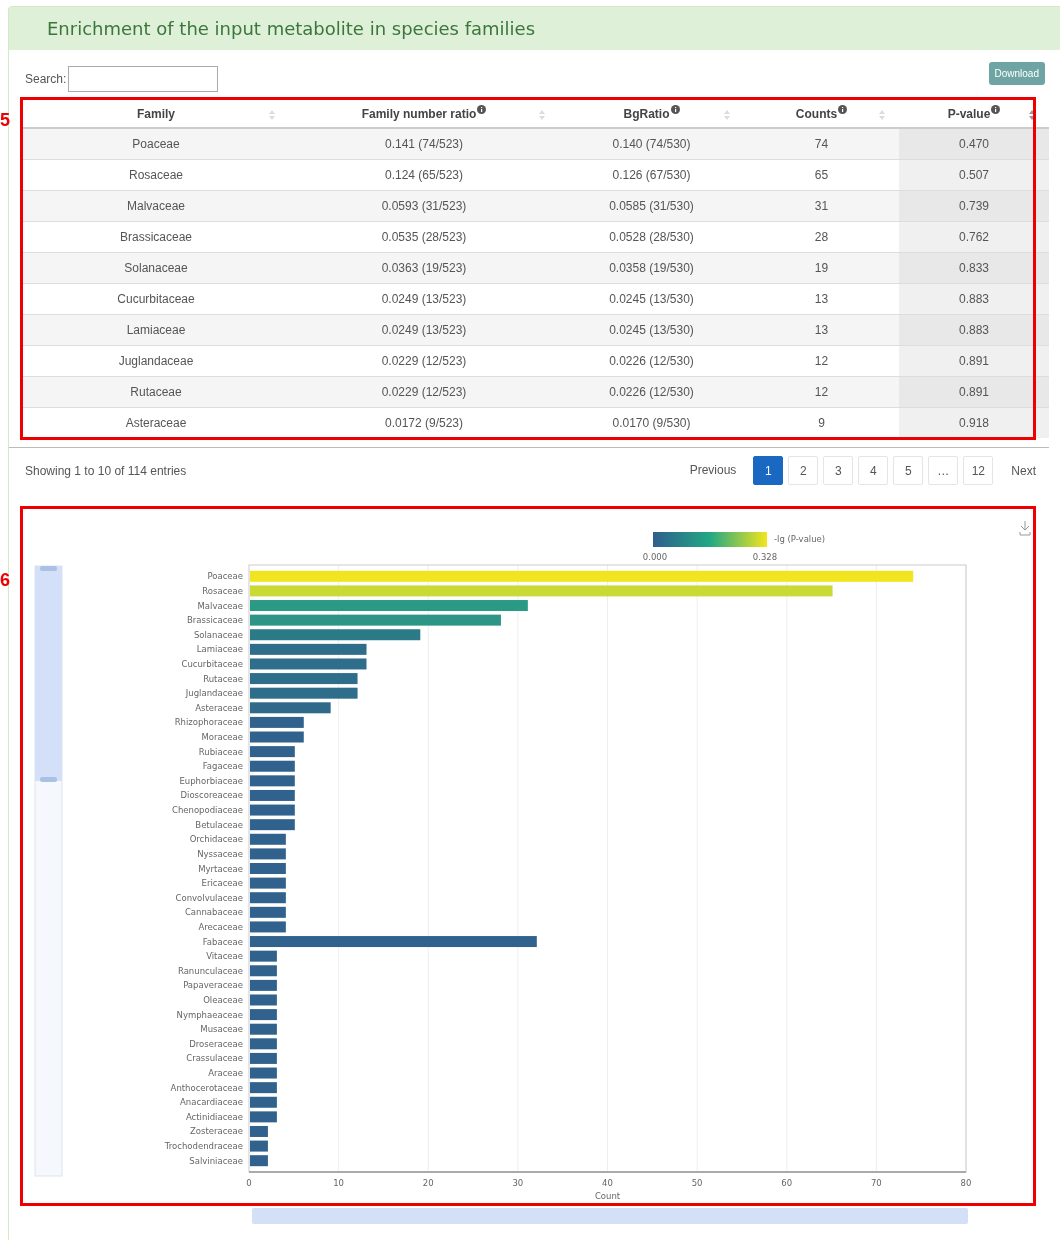 This screenshot has height=1240, width=1060. What do you see at coordinates (211, 795) in the screenshot?
I see `axis-label: Dioscoreaceae` at bounding box center [211, 795].